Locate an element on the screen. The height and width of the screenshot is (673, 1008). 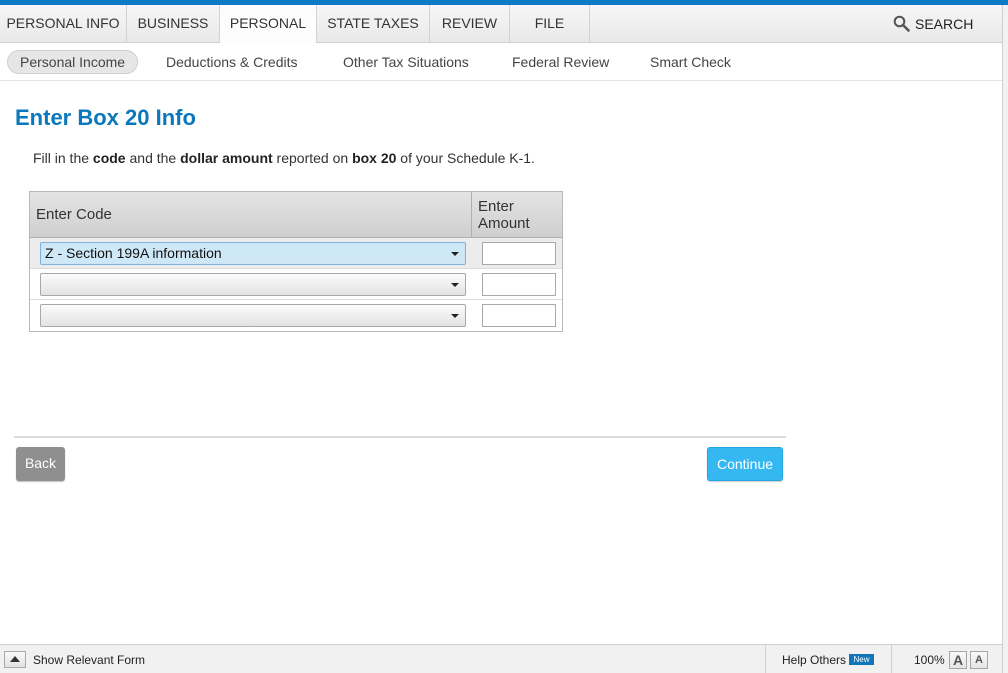
show-relevant-form-link: Show Relevant Form is located at coordinates (89, 660).